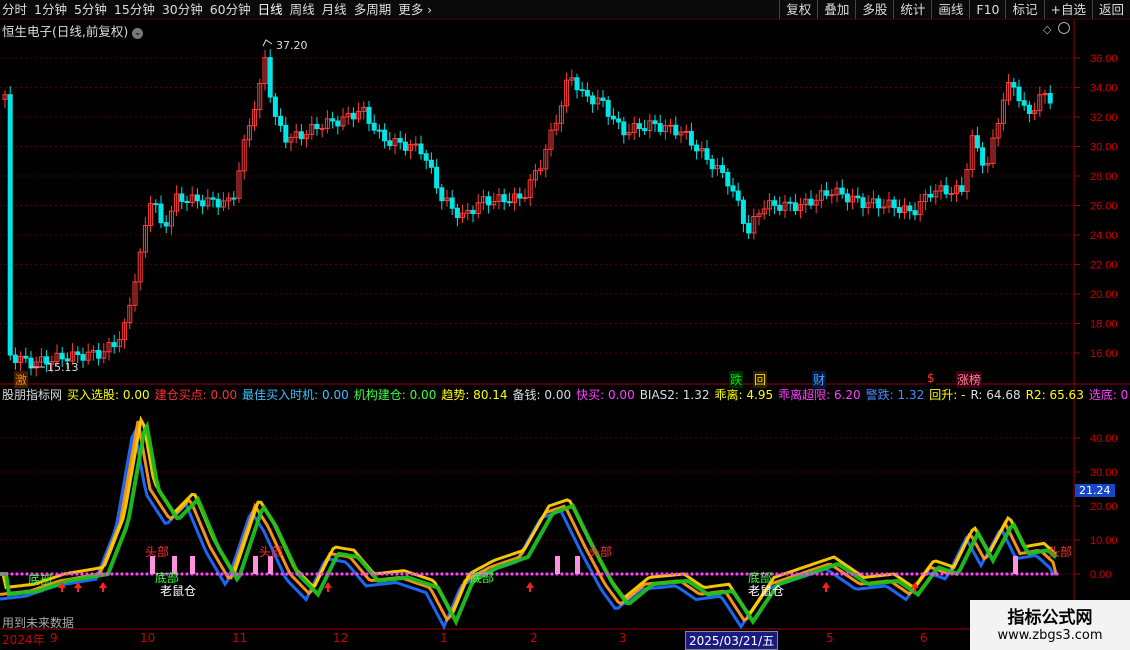 The image size is (1130, 650). What do you see at coordinates (969, 379) in the screenshot?
I see `event-tag-5: 涨榜` at bounding box center [969, 379].